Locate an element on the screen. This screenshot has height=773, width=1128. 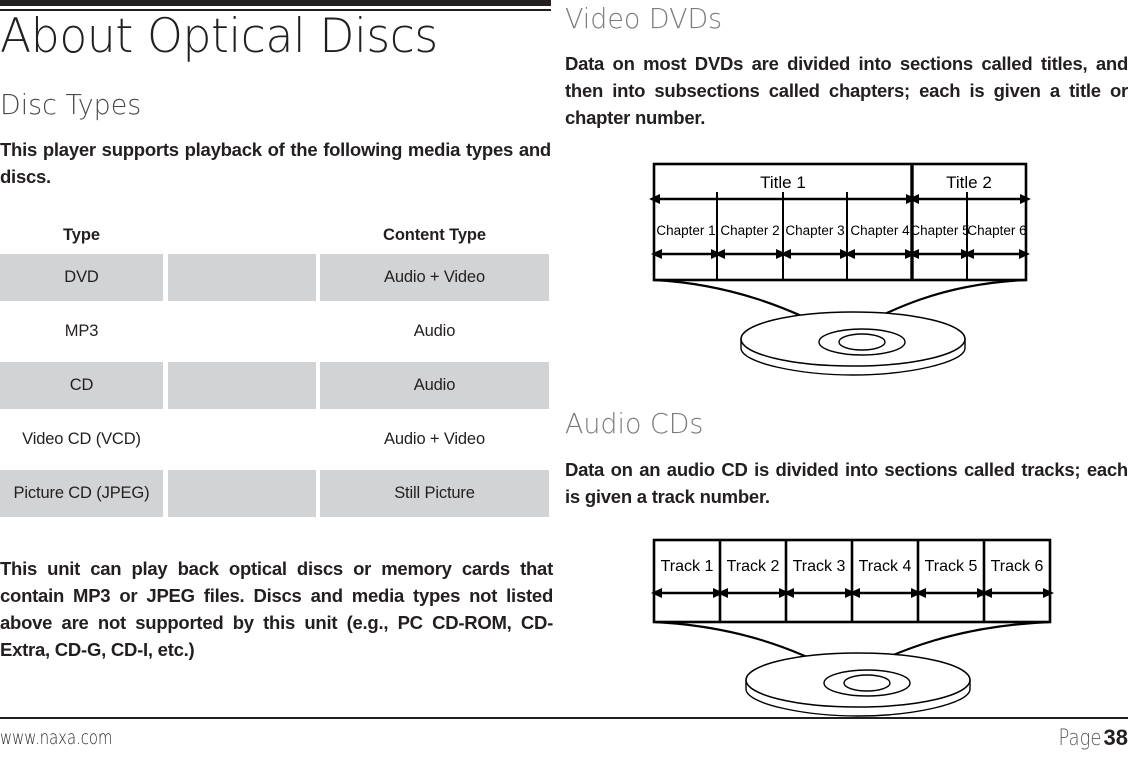
cell-type: MP3 is located at coordinates (81, 331).